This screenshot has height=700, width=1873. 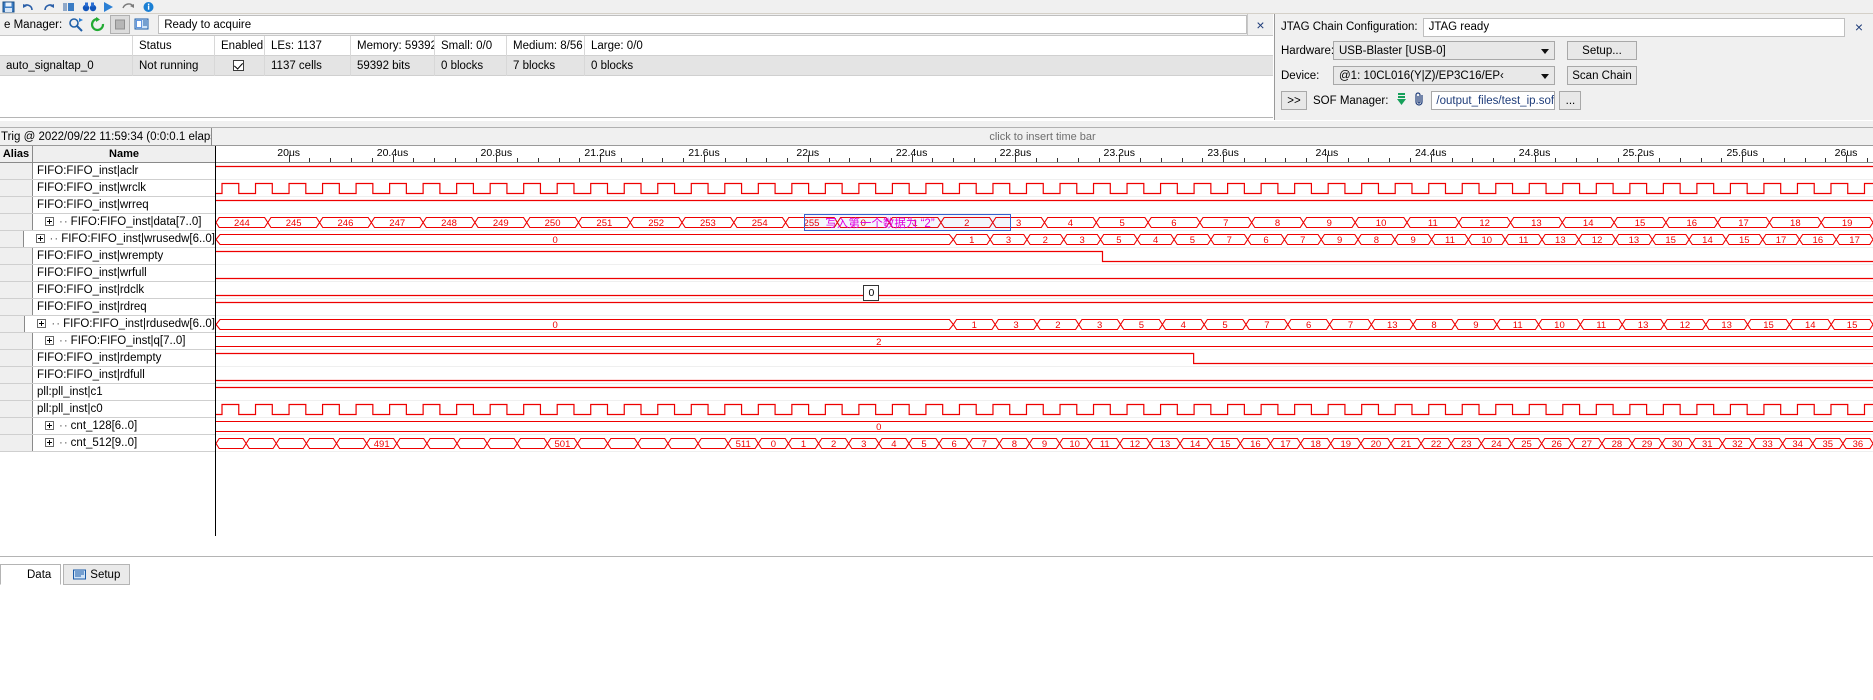 I want to click on run-analysis-icon, so click(x=76, y=24).